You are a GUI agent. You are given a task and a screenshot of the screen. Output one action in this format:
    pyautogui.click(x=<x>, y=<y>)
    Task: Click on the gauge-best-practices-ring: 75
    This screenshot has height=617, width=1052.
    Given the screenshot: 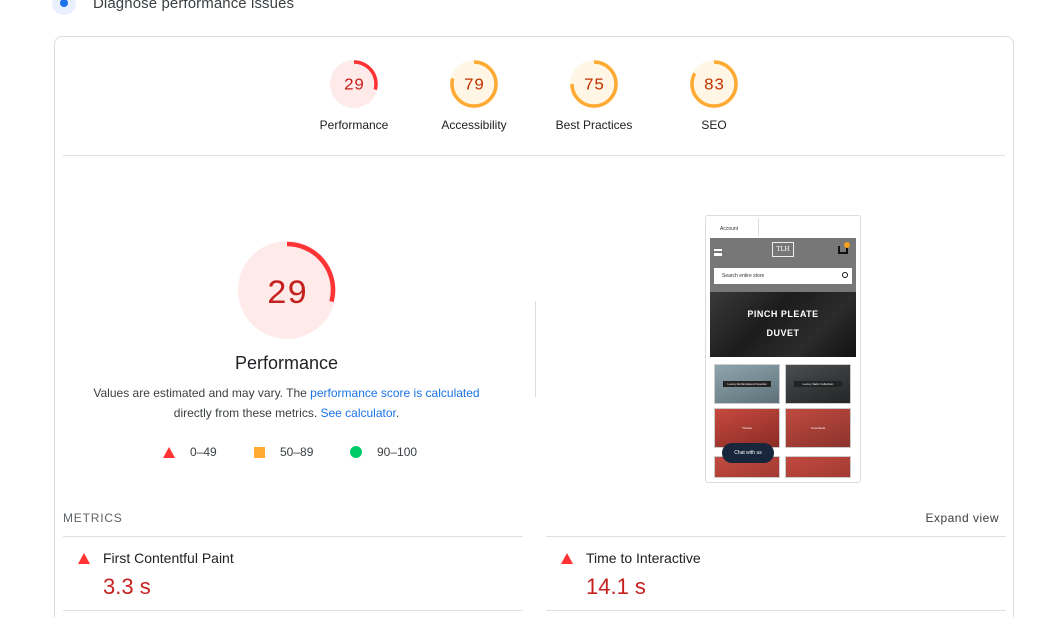 What is the action you would take?
    pyautogui.click(x=594, y=84)
    